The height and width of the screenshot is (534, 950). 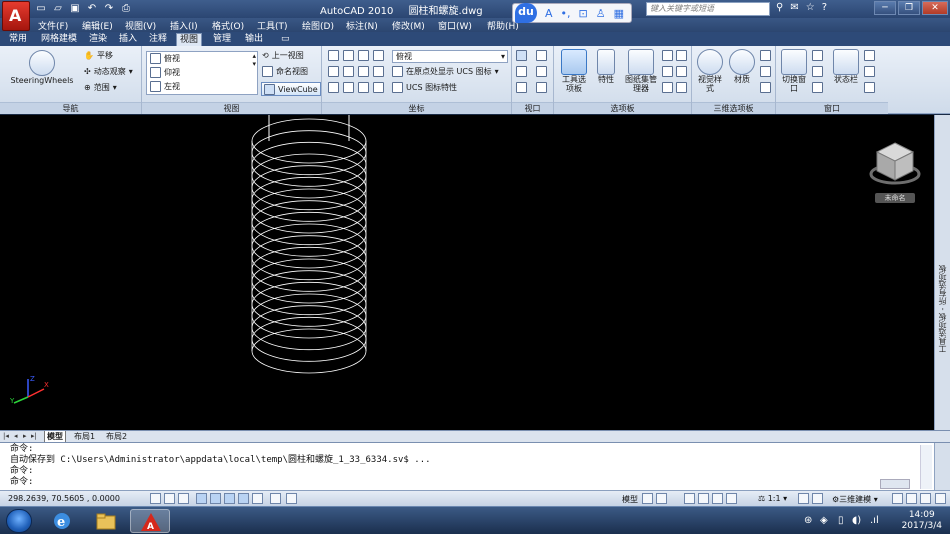 I want to click on viewport-clip-icon, so click(x=521, y=71).